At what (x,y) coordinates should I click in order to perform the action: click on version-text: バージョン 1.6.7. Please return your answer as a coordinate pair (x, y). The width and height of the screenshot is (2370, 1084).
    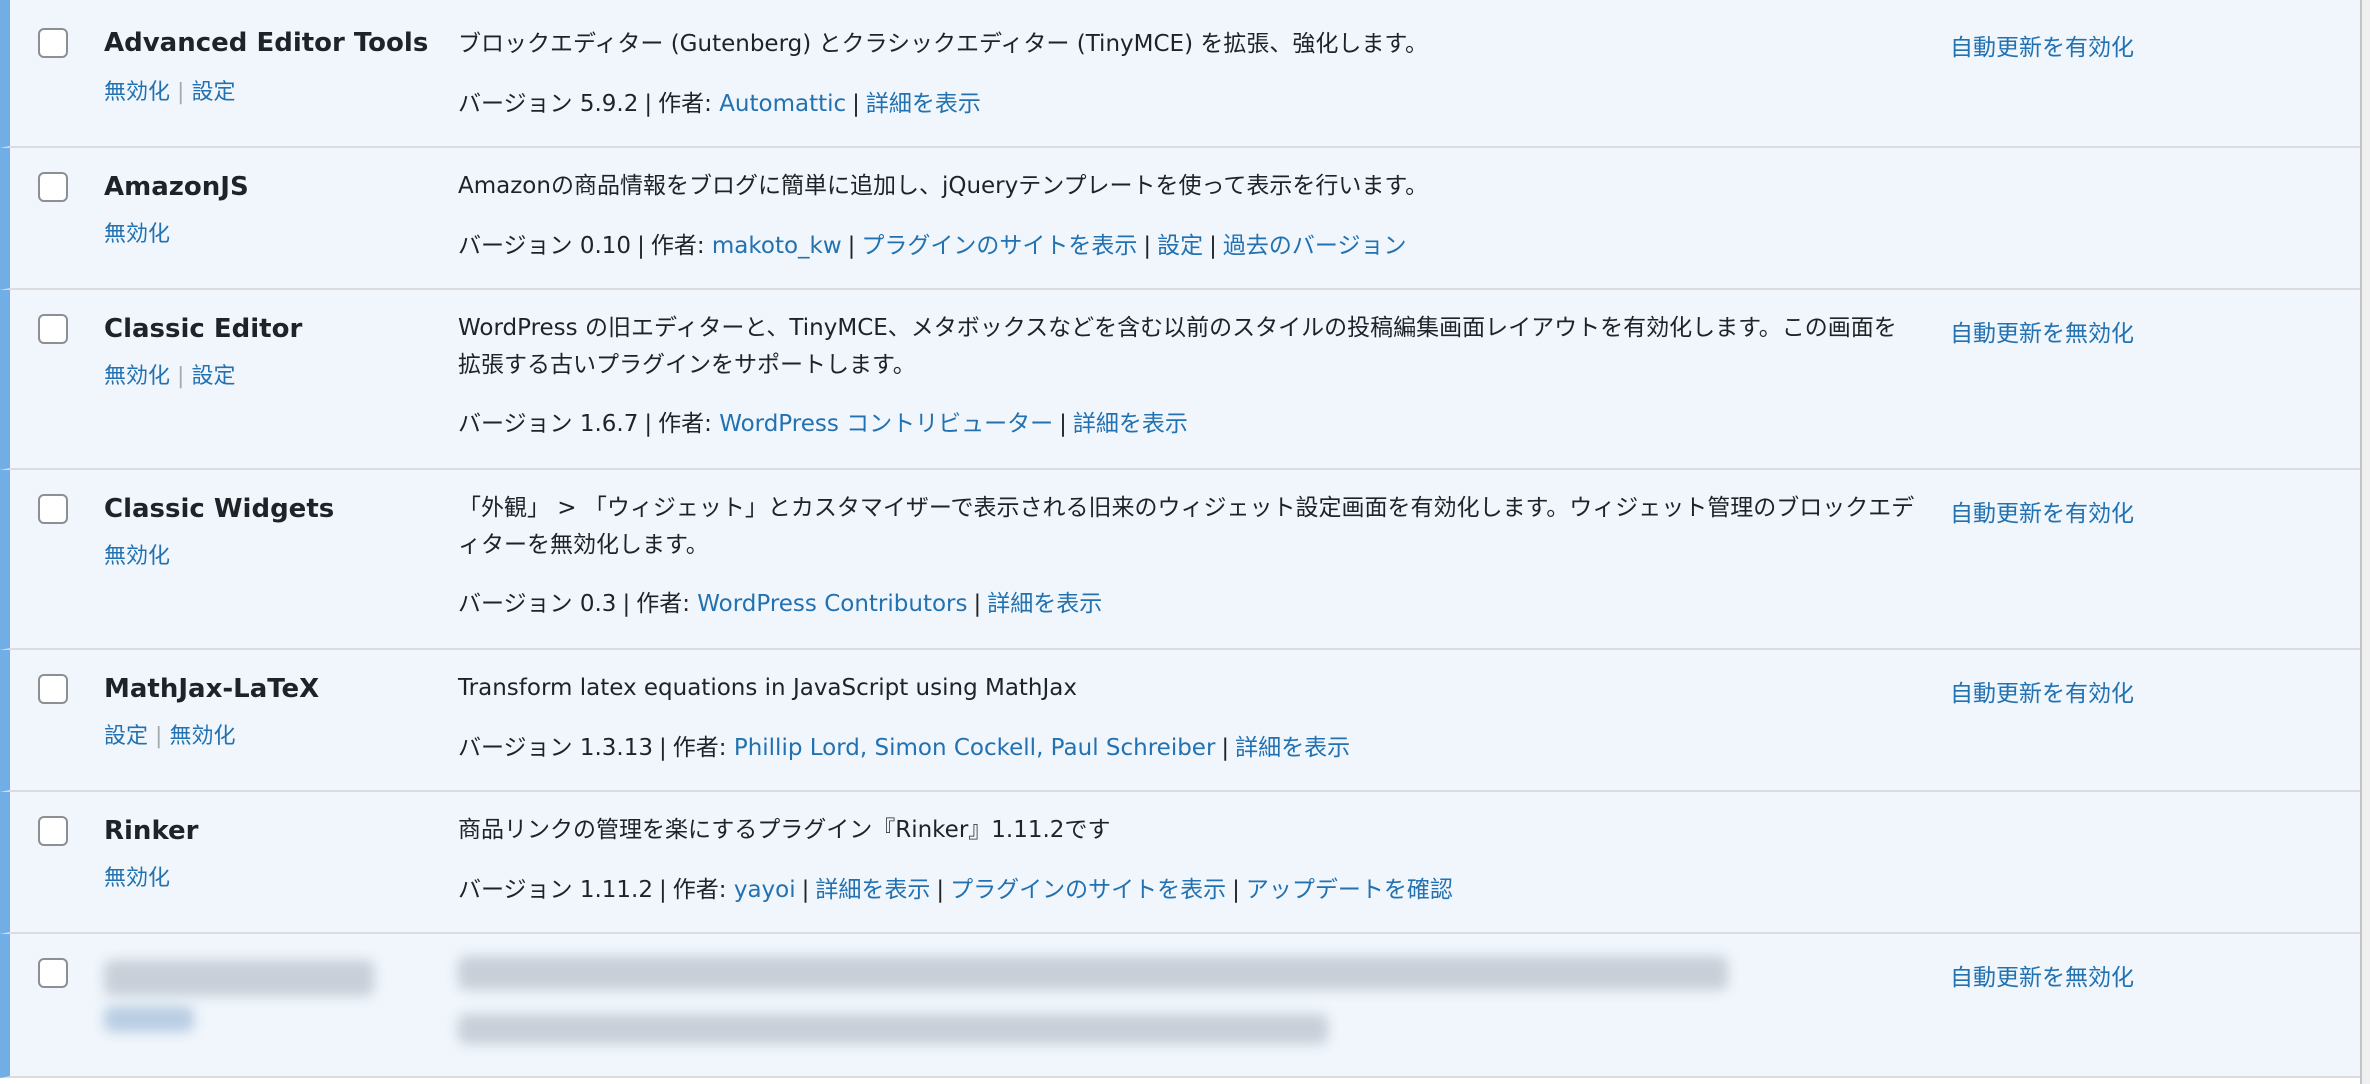
    Looking at the image, I should click on (548, 424).